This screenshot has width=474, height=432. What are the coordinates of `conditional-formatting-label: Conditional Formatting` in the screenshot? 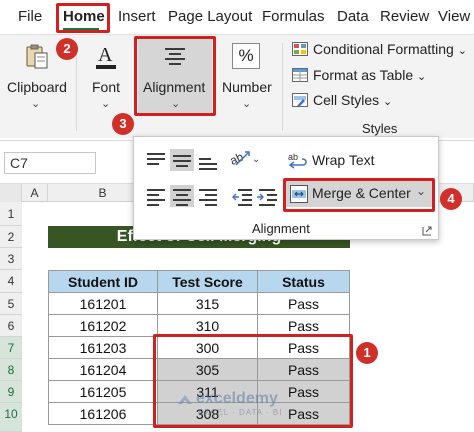 It's located at (383, 49).